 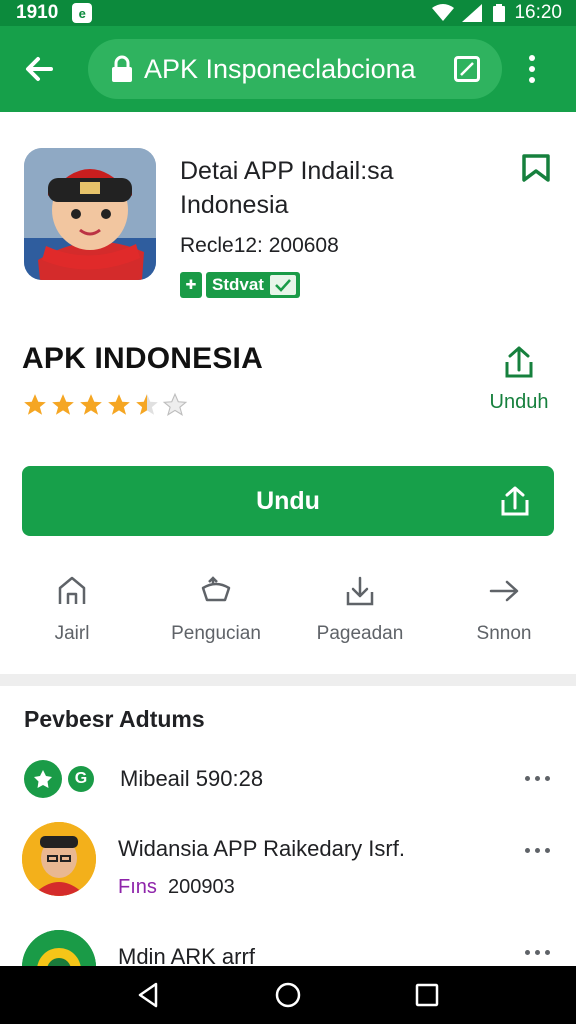 What do you see at coordinates (280, 68) in the screenshot?
I see `url-text: APK Insponeclabciona` at bounding box center [280, 68].